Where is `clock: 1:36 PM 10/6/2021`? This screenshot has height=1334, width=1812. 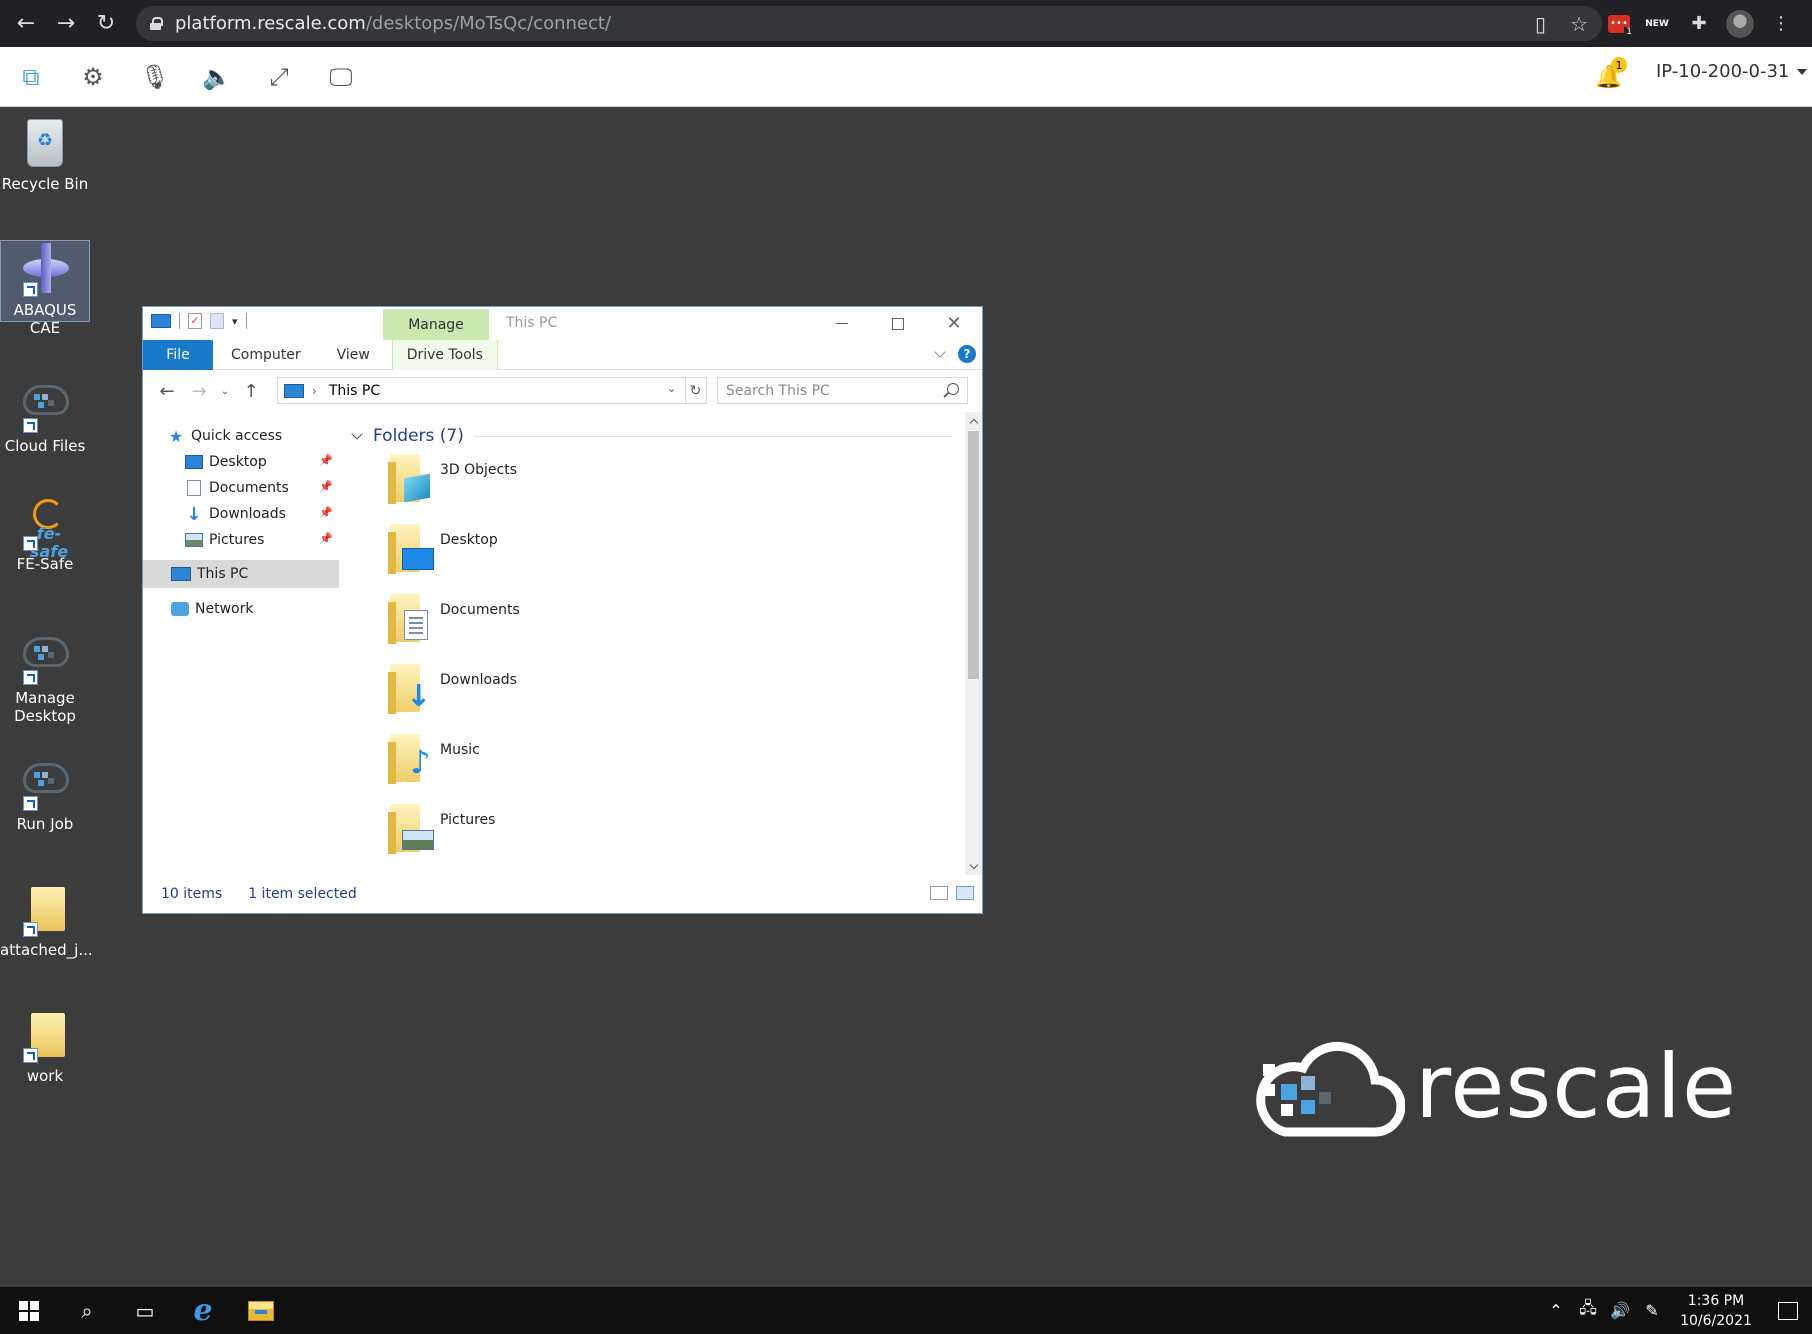
clock: 1:36 PM 10/6/2021 is located at coordinates (1716, 1311).